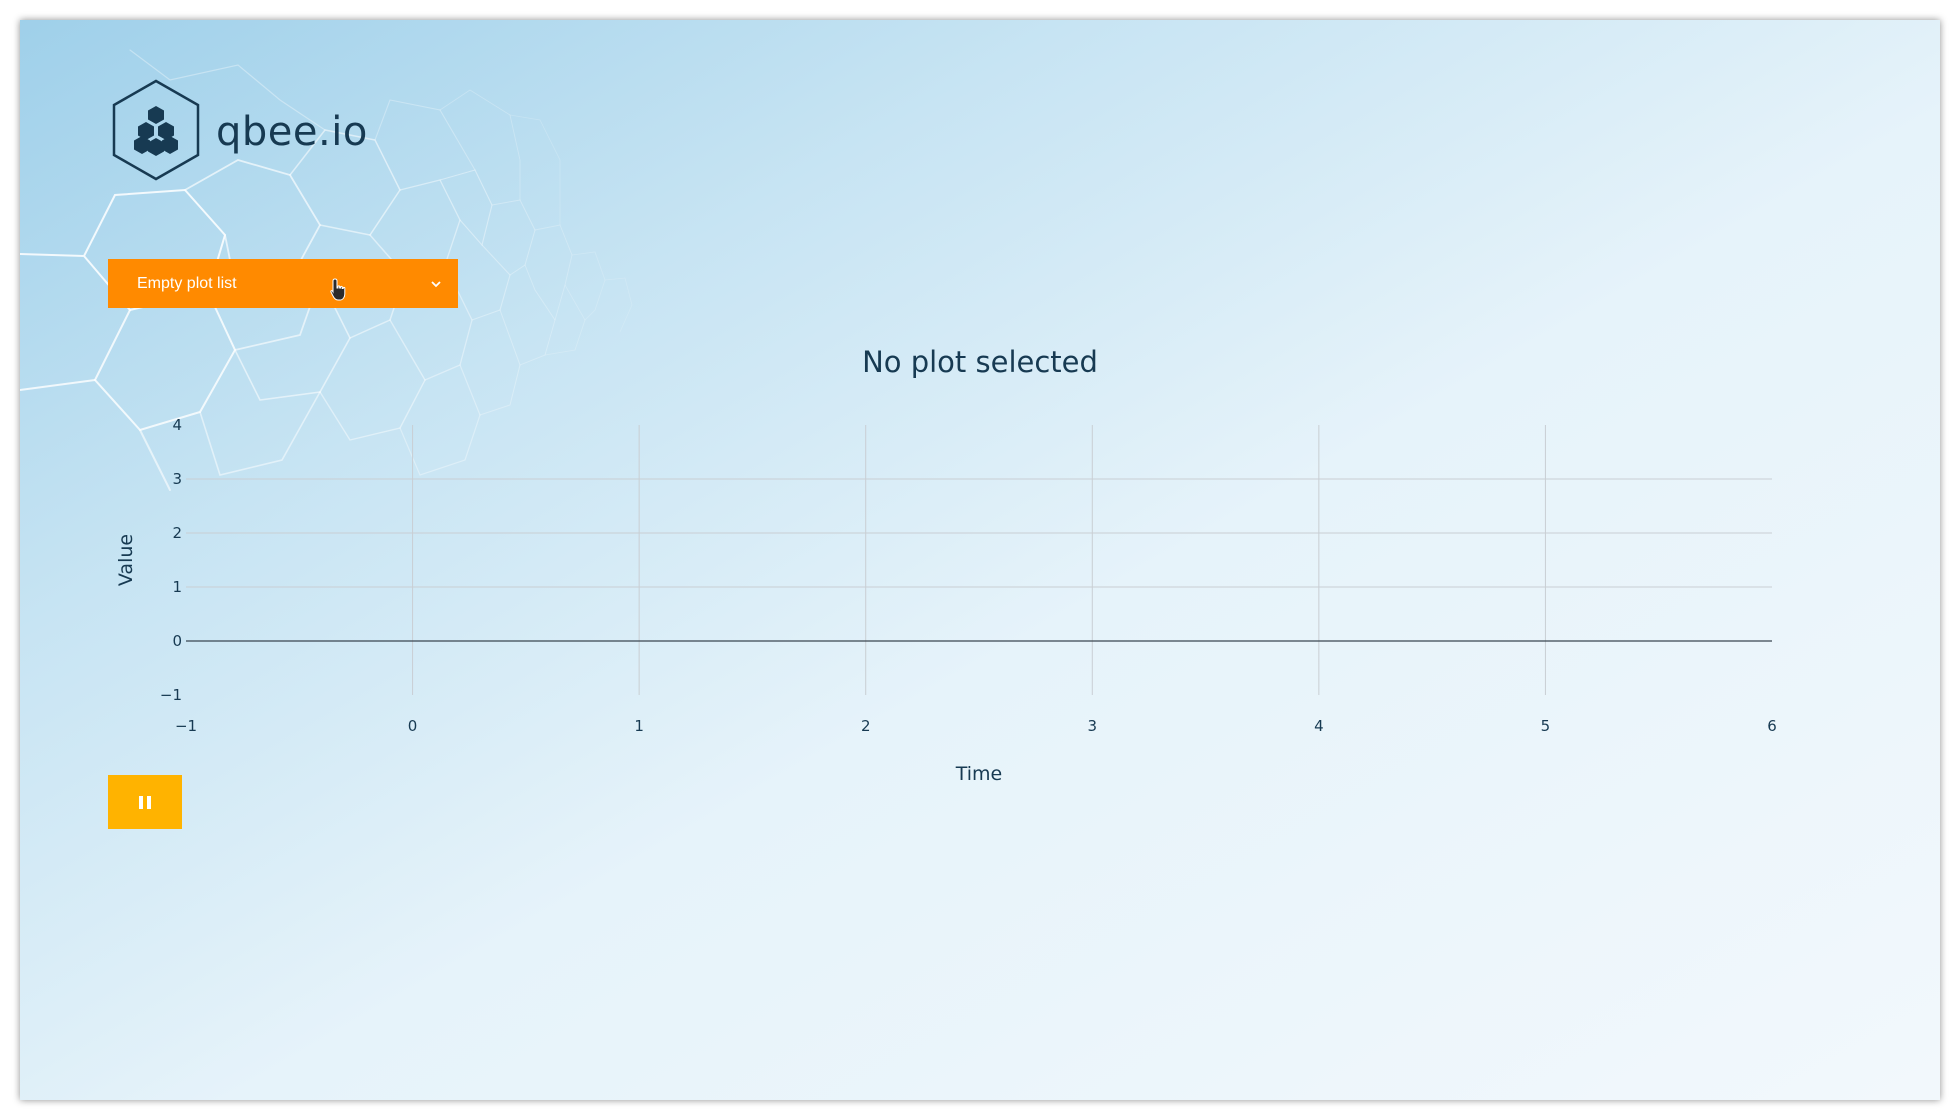 This screenshot has width=1960, height=1120. Describe the element at coordinates (340, 292) in the screenshot. I see `mouse-cursor-hand-icon` at that location.